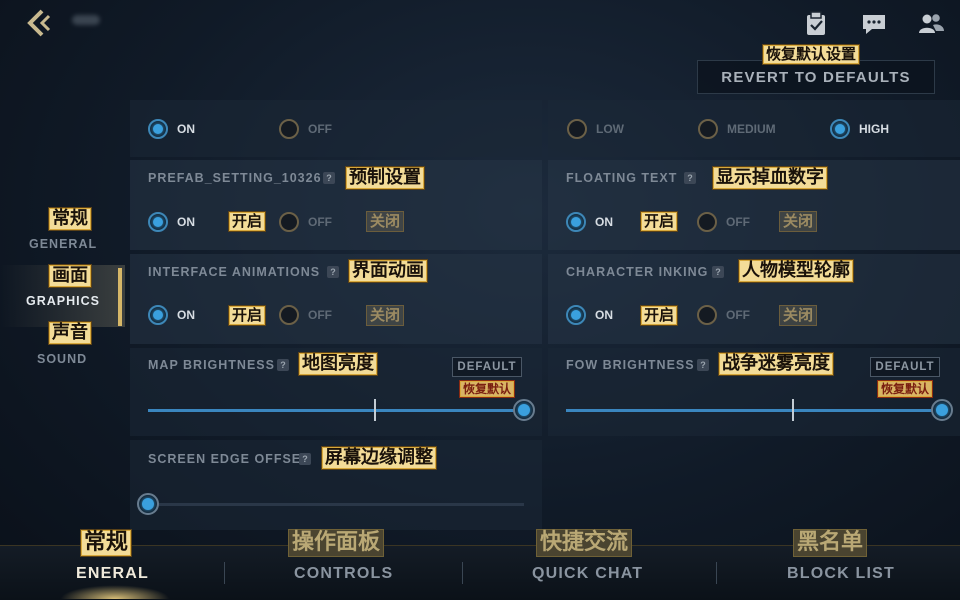 The width and height of the screenshot is (960, 600). I want to click on radio-quality-medium, so click(708, 129).